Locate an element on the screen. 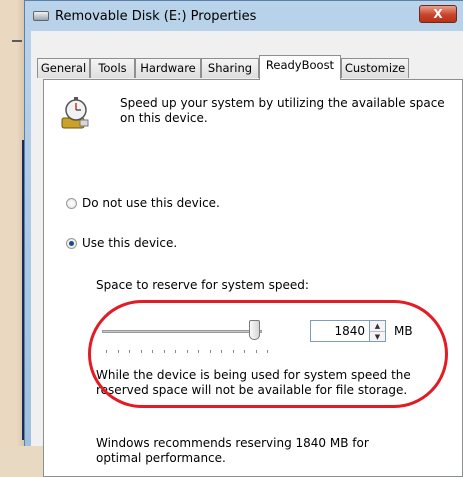 This screenshot has height=477, width=463. tab-general: General is located at coordinates (63, 68).